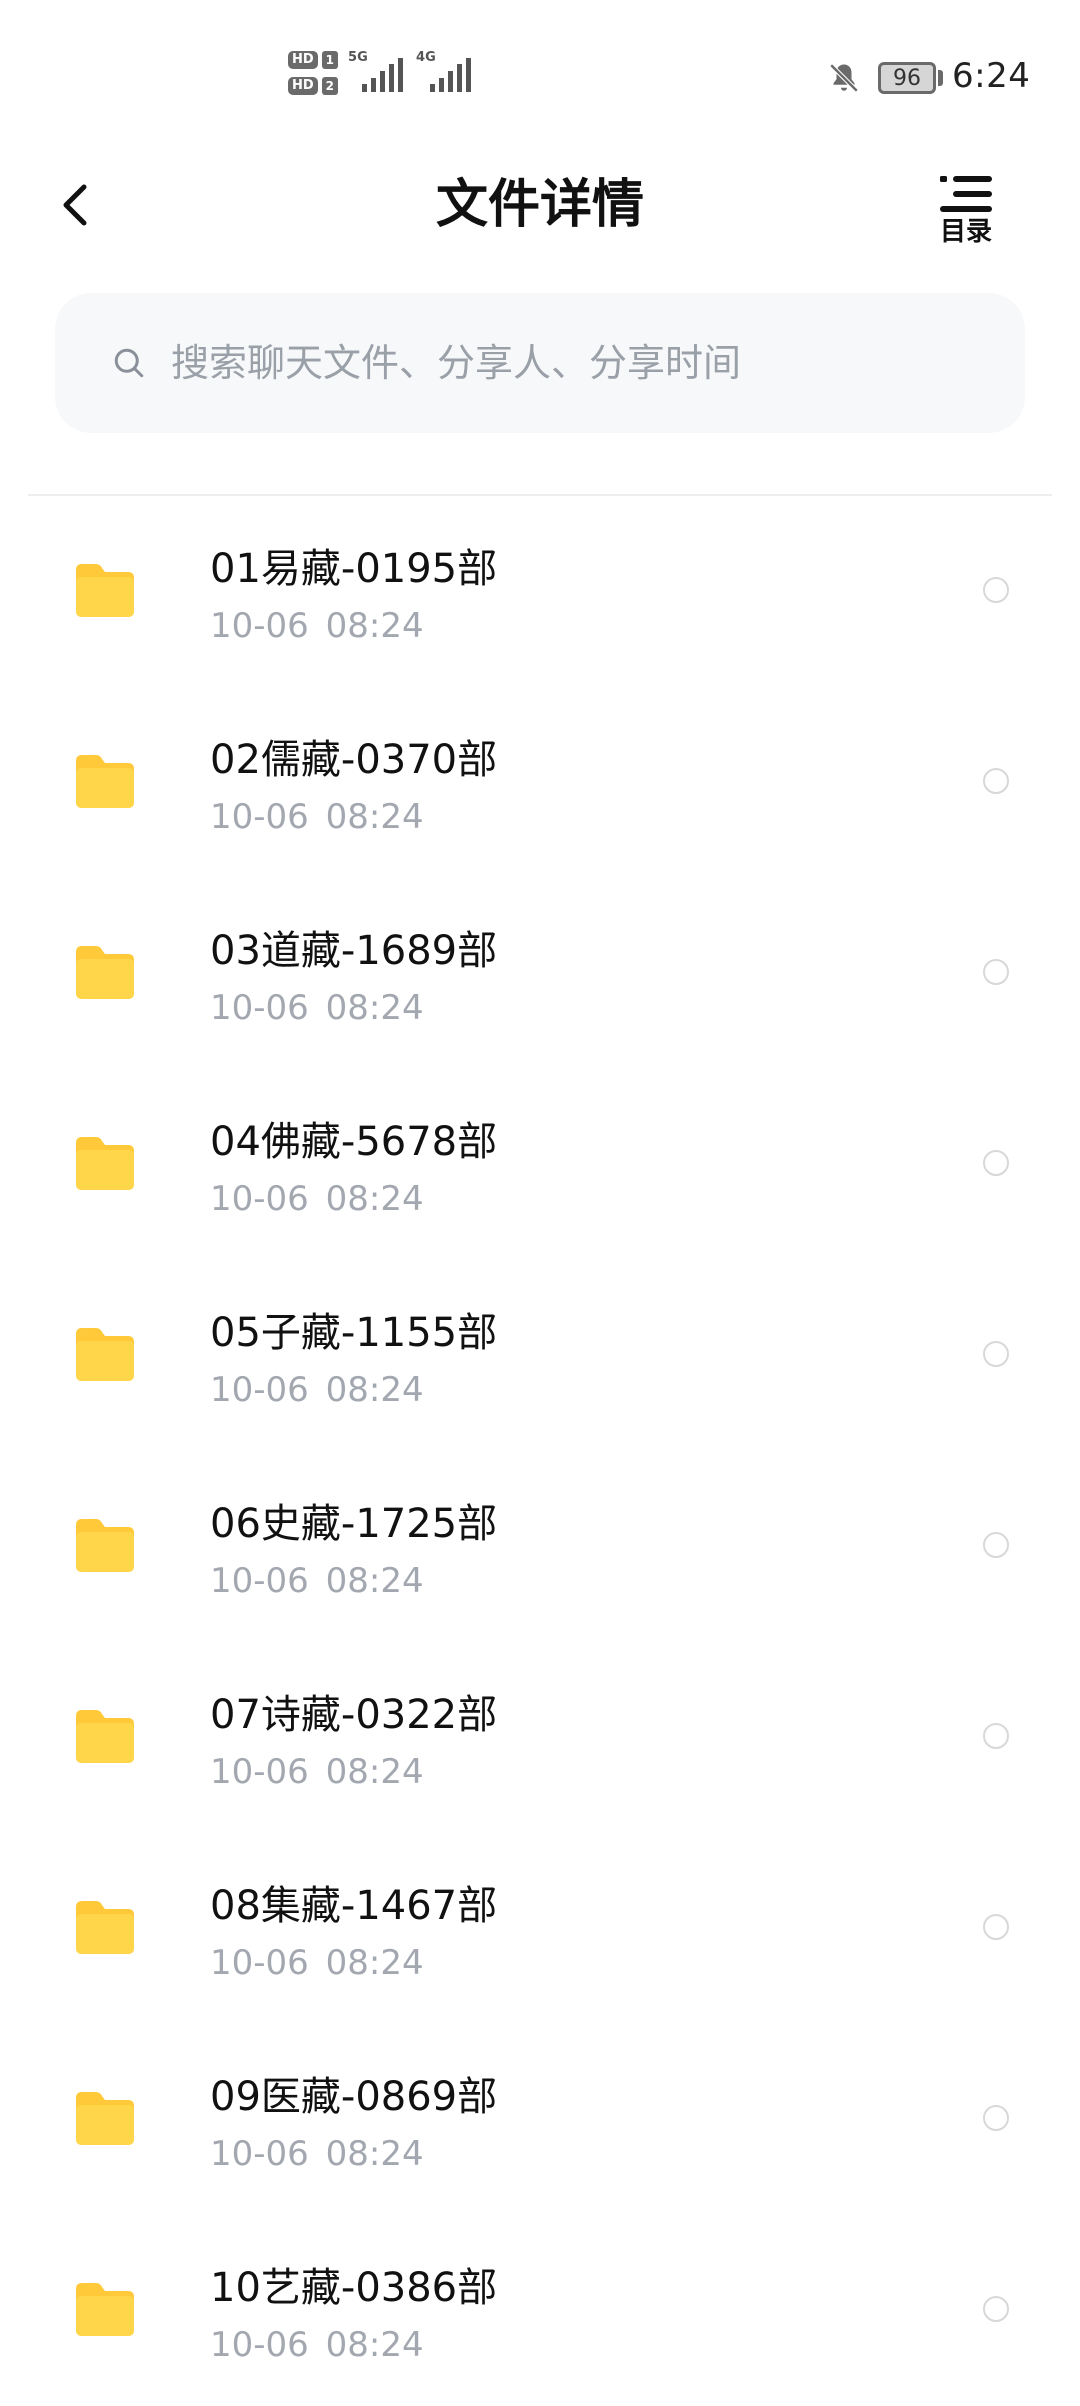  What do you see at coordinates (303, 60) in the screenshot?
I see `hd-badge-1: HD` at bounding box center [303, 60].